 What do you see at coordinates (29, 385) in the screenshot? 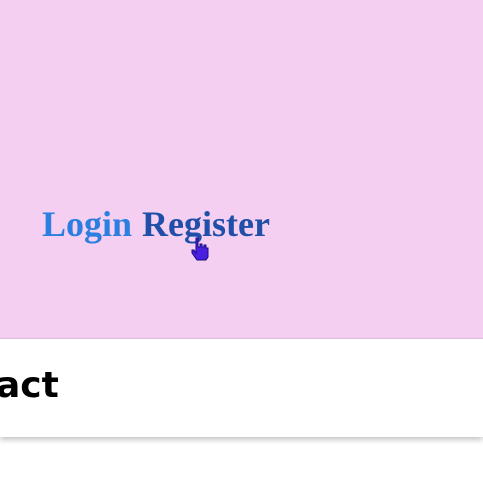
I see `card-title: act` at bounding box center [29, 385].